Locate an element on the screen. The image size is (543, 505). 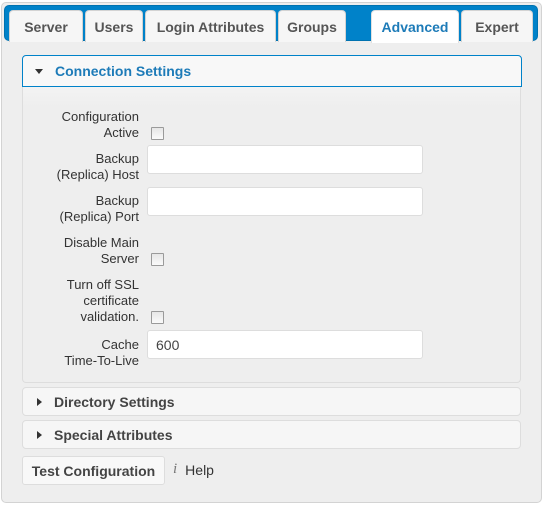
caret-down-icon is located at coordinates (39, 71).